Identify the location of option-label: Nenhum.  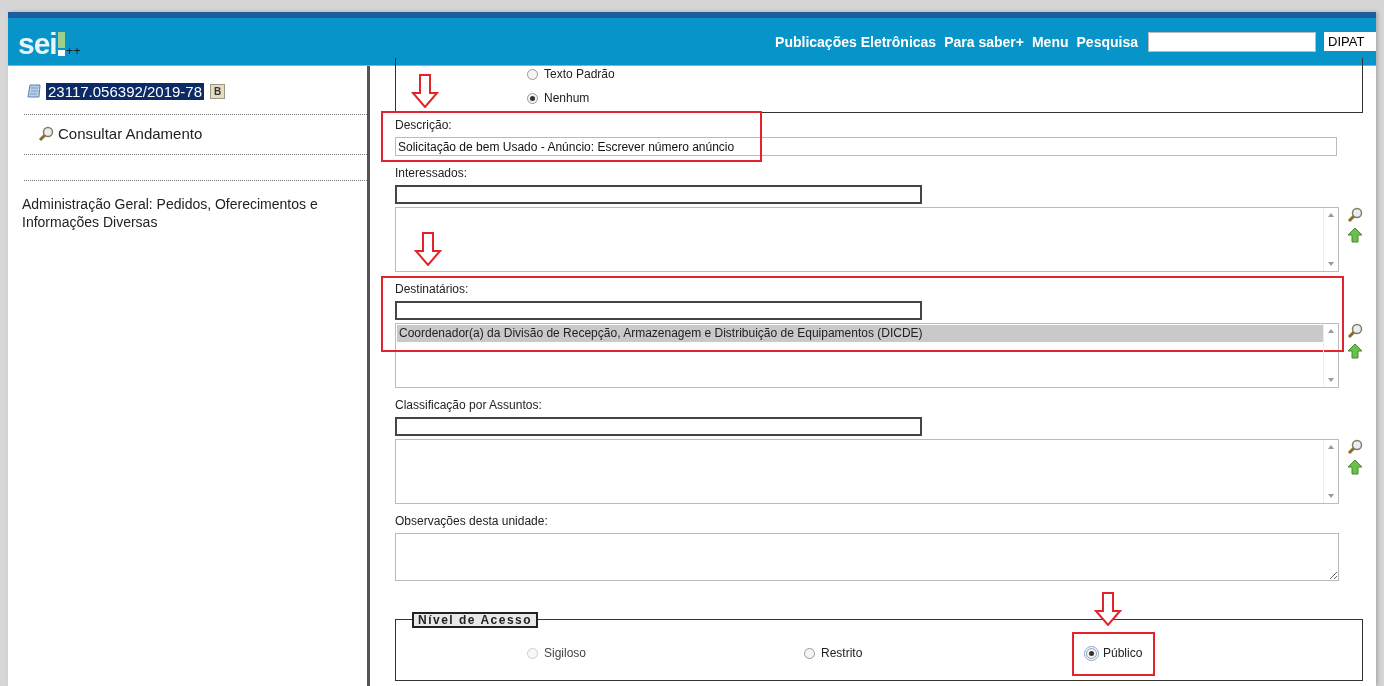
(567, 98).